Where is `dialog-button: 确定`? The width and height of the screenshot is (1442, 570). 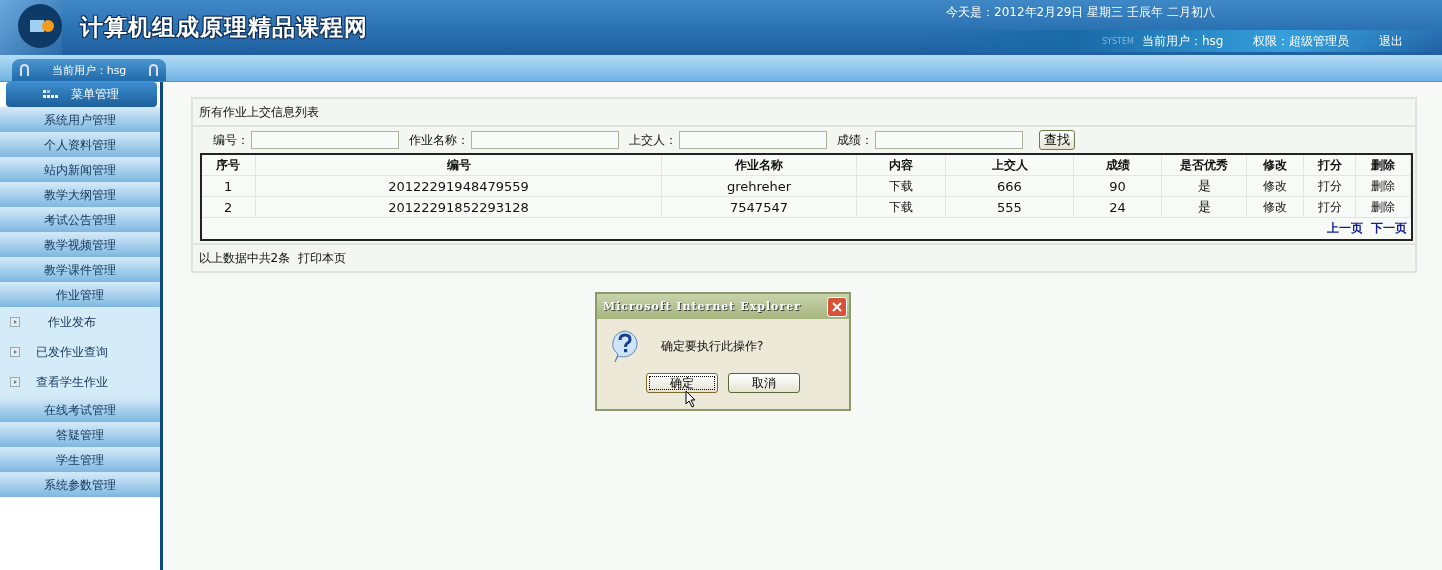
dialog-button: 确定 is located at coordinates (682, 383).